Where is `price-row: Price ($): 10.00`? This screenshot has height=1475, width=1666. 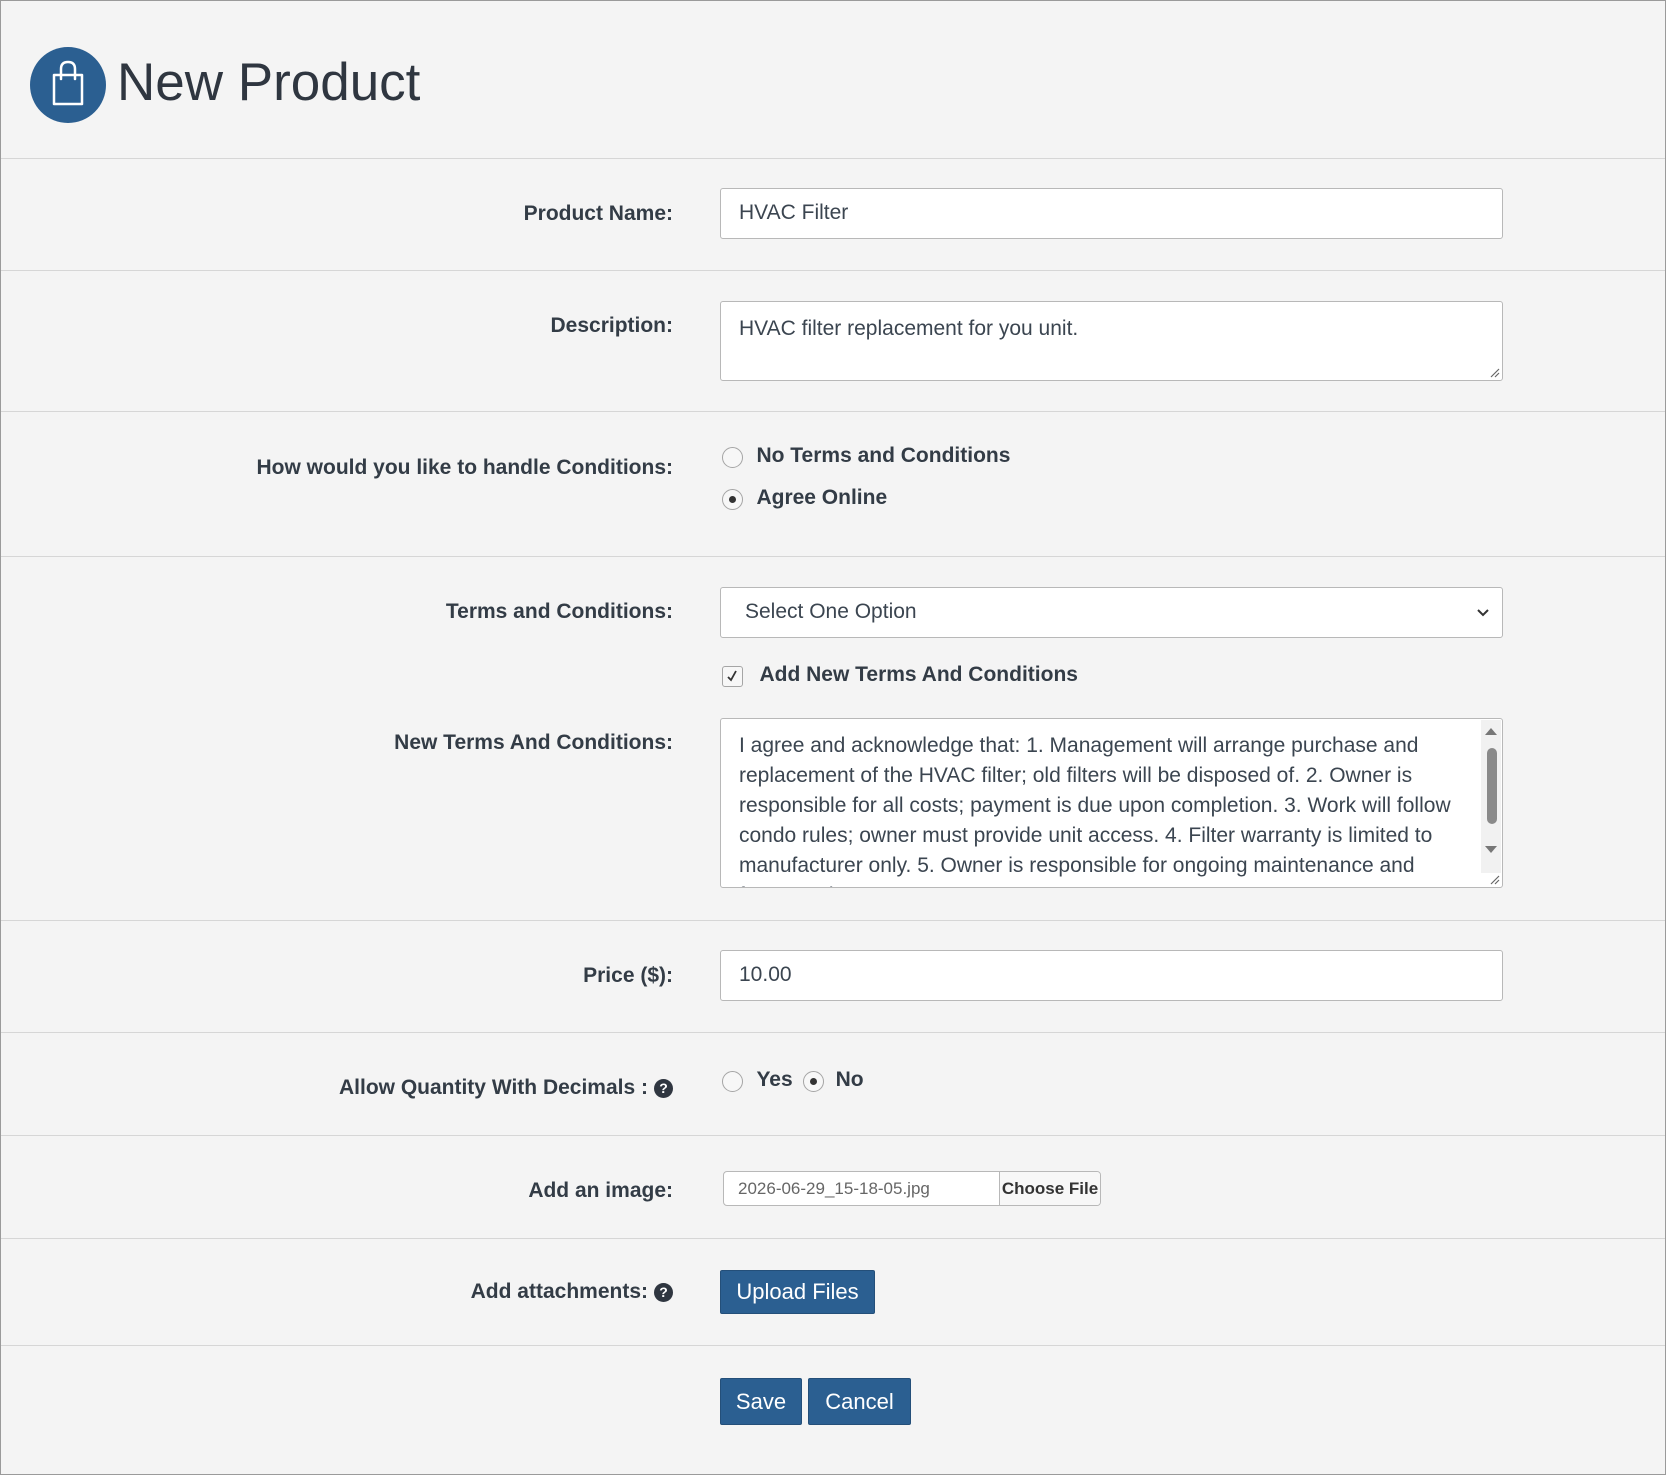
price-row: Price ($): 10.00 is located at coordinates (833, 977).